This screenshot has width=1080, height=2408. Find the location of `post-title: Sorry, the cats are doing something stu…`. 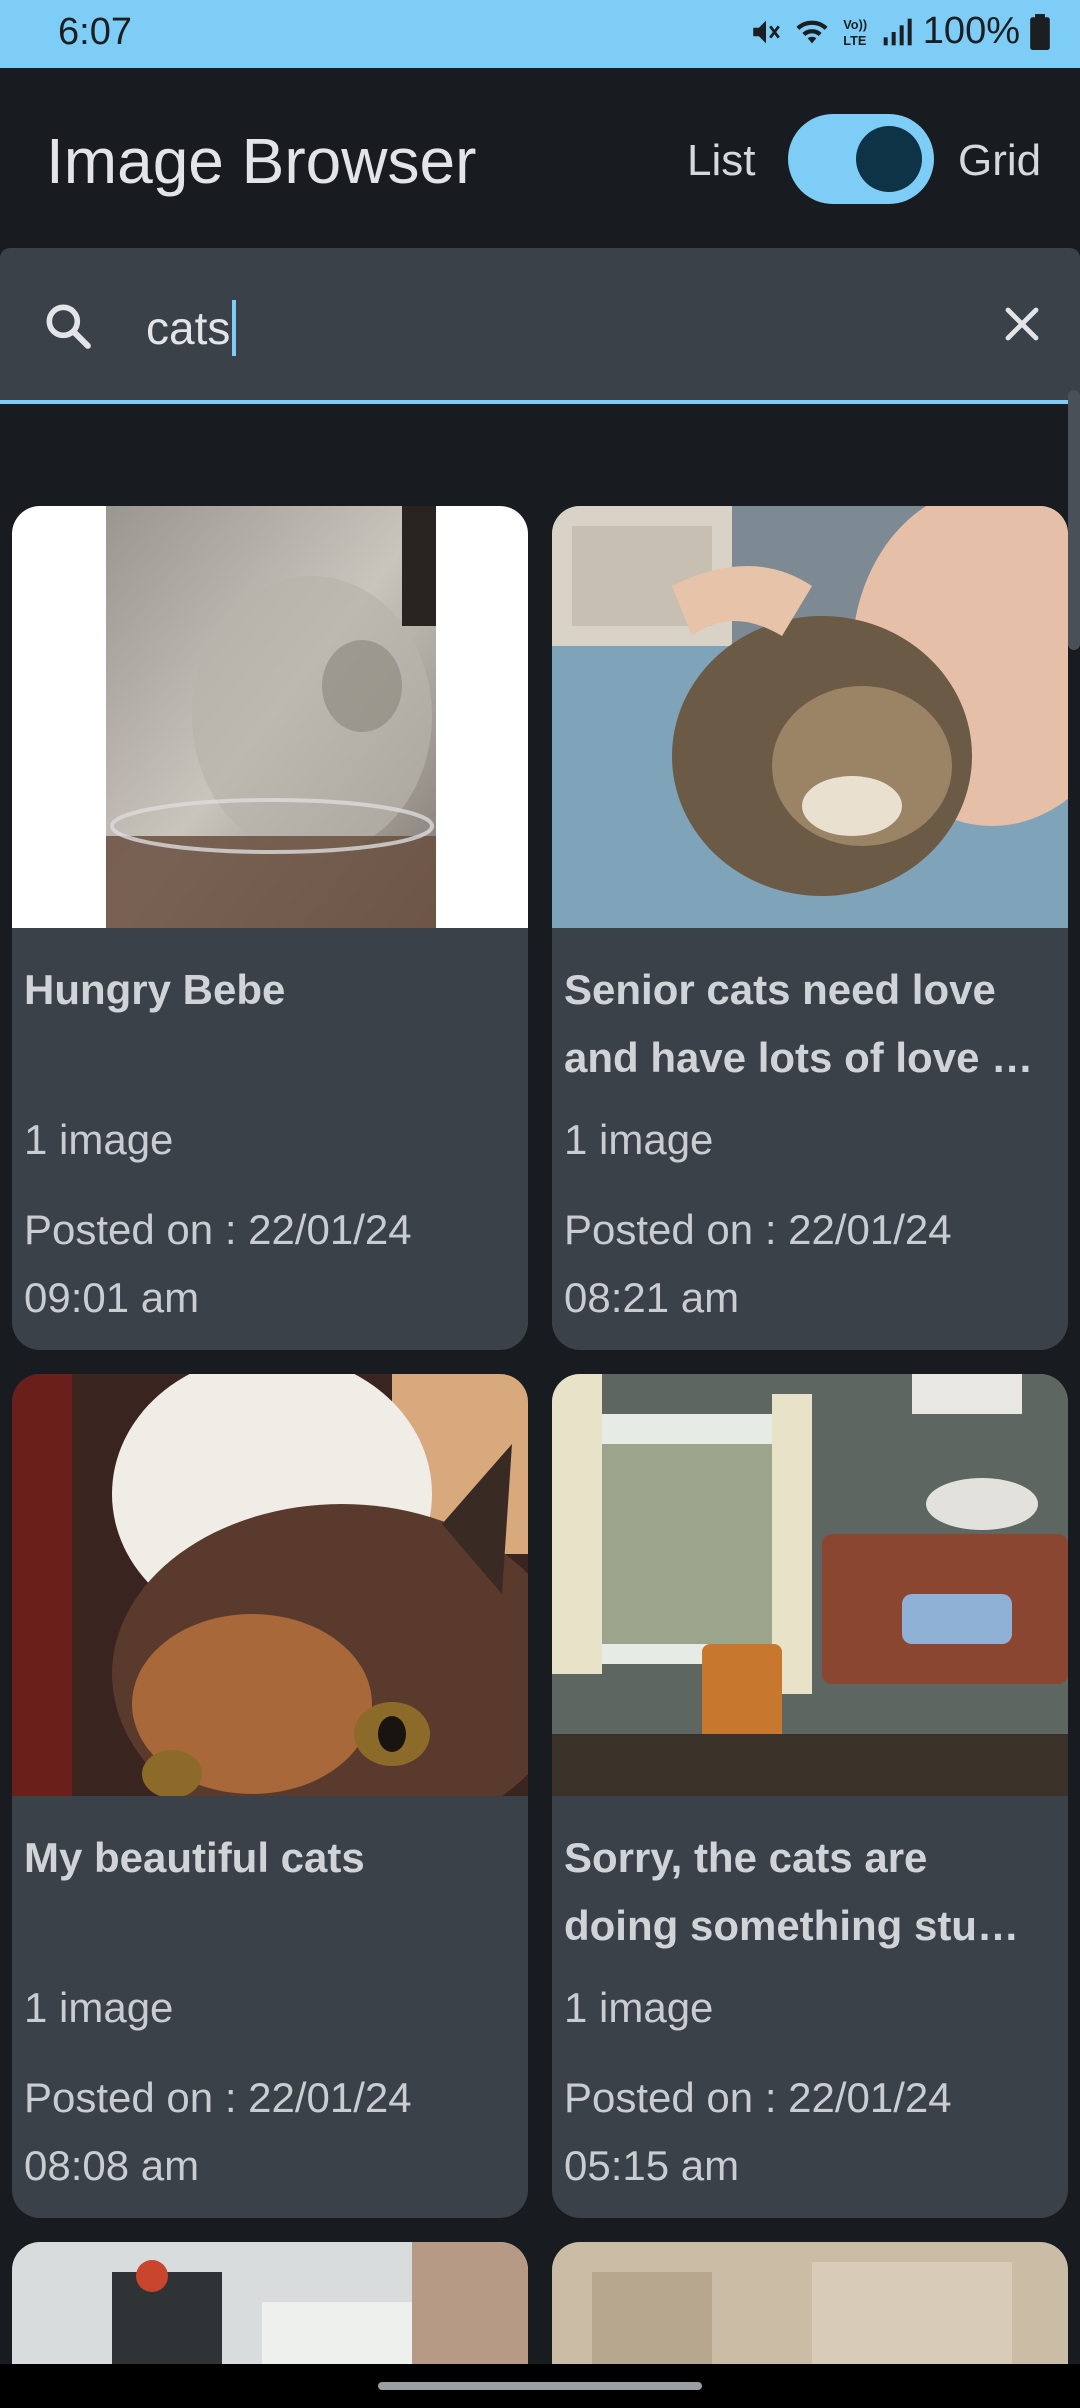

post-title: Sorry, the cats are doing something stu… is located at coordinates (791, 1891).